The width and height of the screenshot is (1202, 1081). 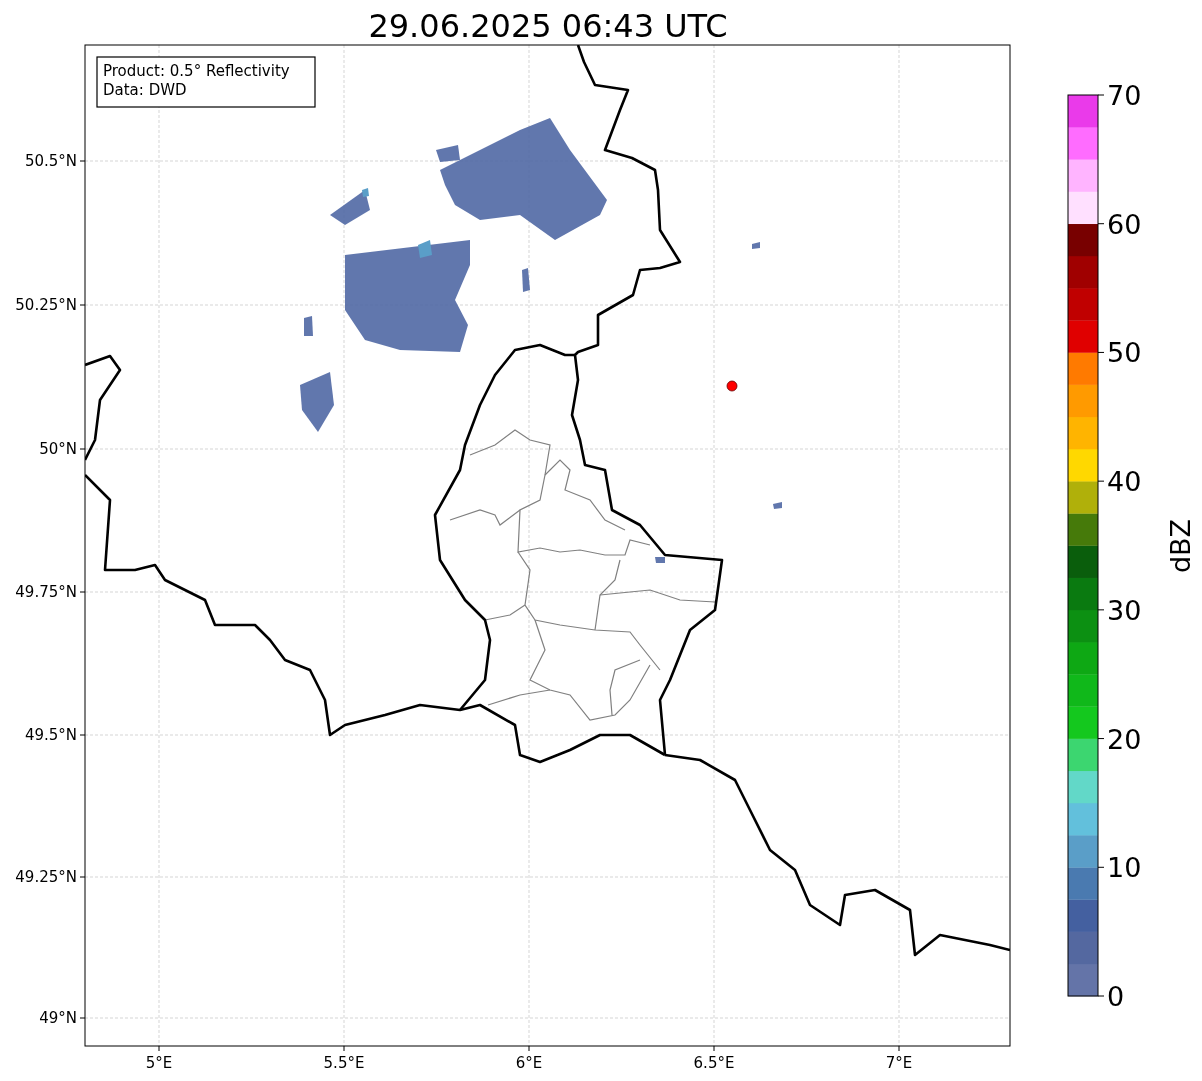 What do you see at coordinates (899, 1063) in the screenshot?
I see `tick-label: 7°E` at bounding box center [899, 1063].